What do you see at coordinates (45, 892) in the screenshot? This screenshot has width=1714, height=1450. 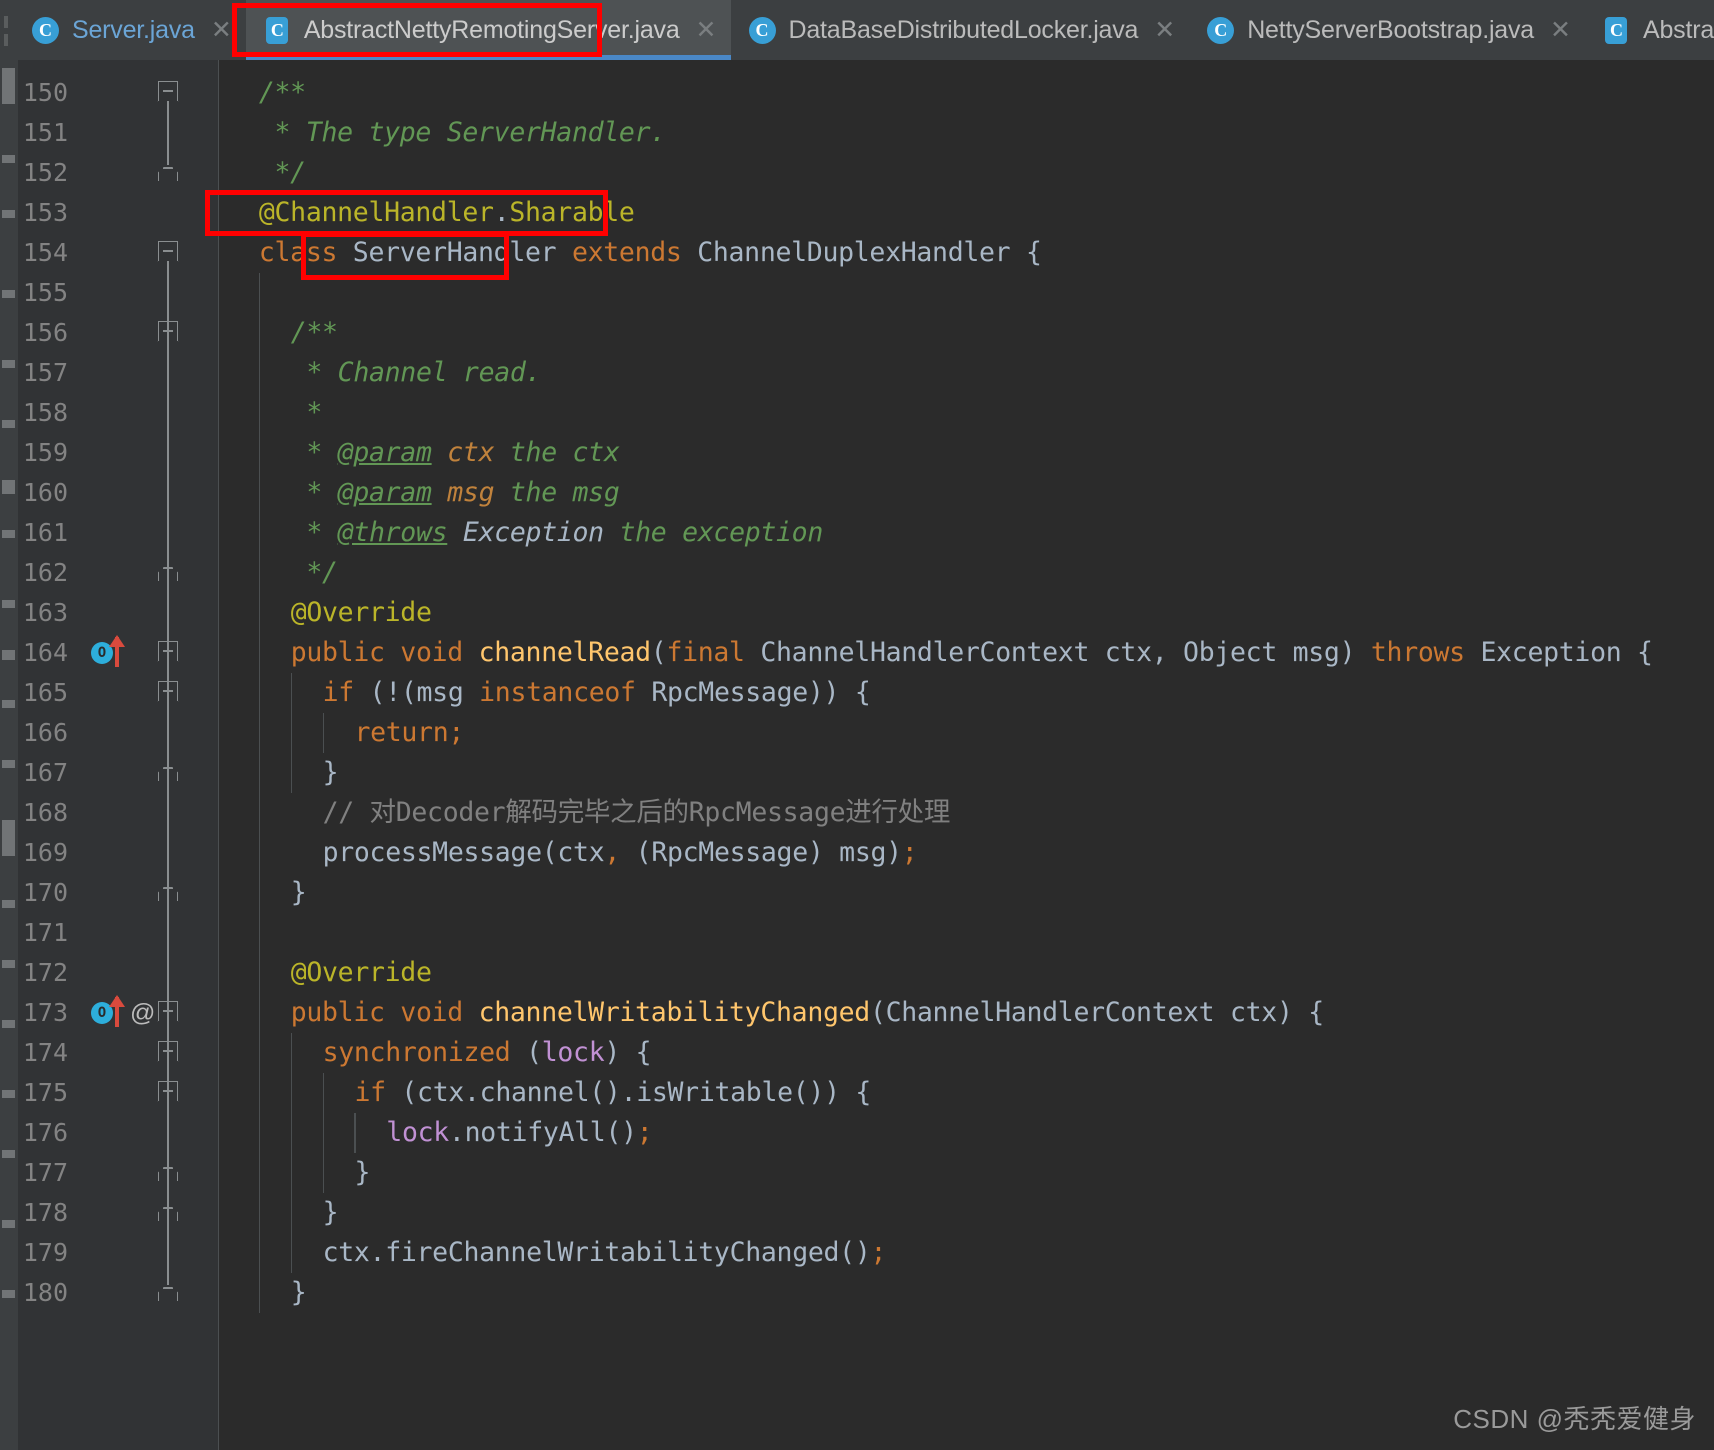 I see `line-number: 170` at bounding box center [45, 892].